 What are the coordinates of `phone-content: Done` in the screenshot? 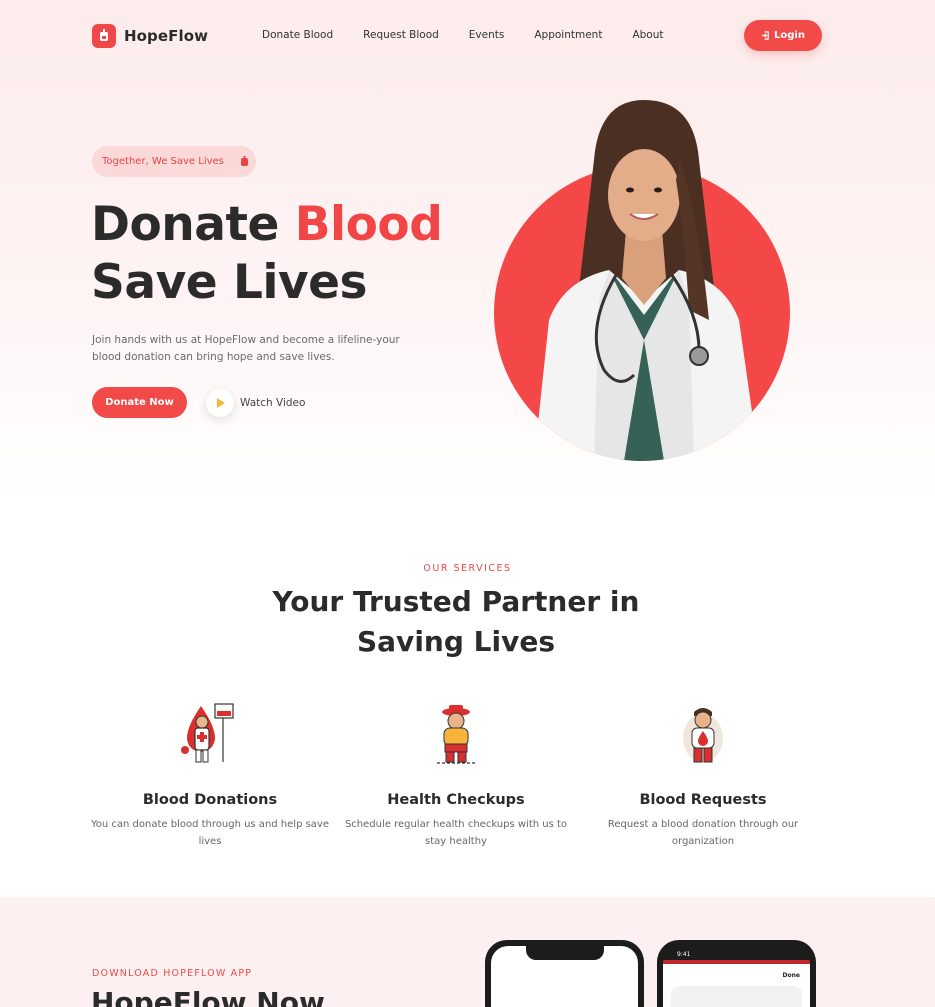 It's located at (736, 985).